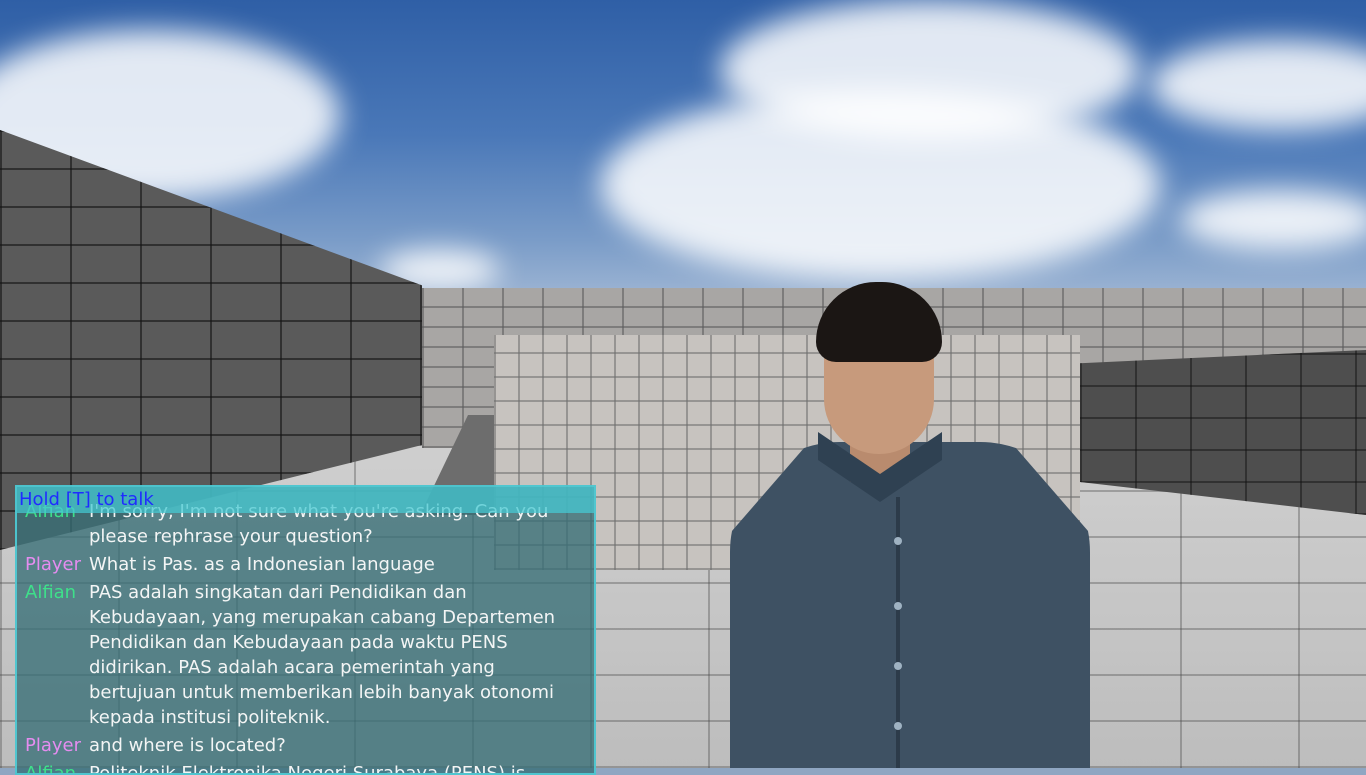 Image resolution: width=1366 pixels, height=775 pixels. I want to click on push-to-talk-hint: Hold [T] to talk, so click(86, 499).